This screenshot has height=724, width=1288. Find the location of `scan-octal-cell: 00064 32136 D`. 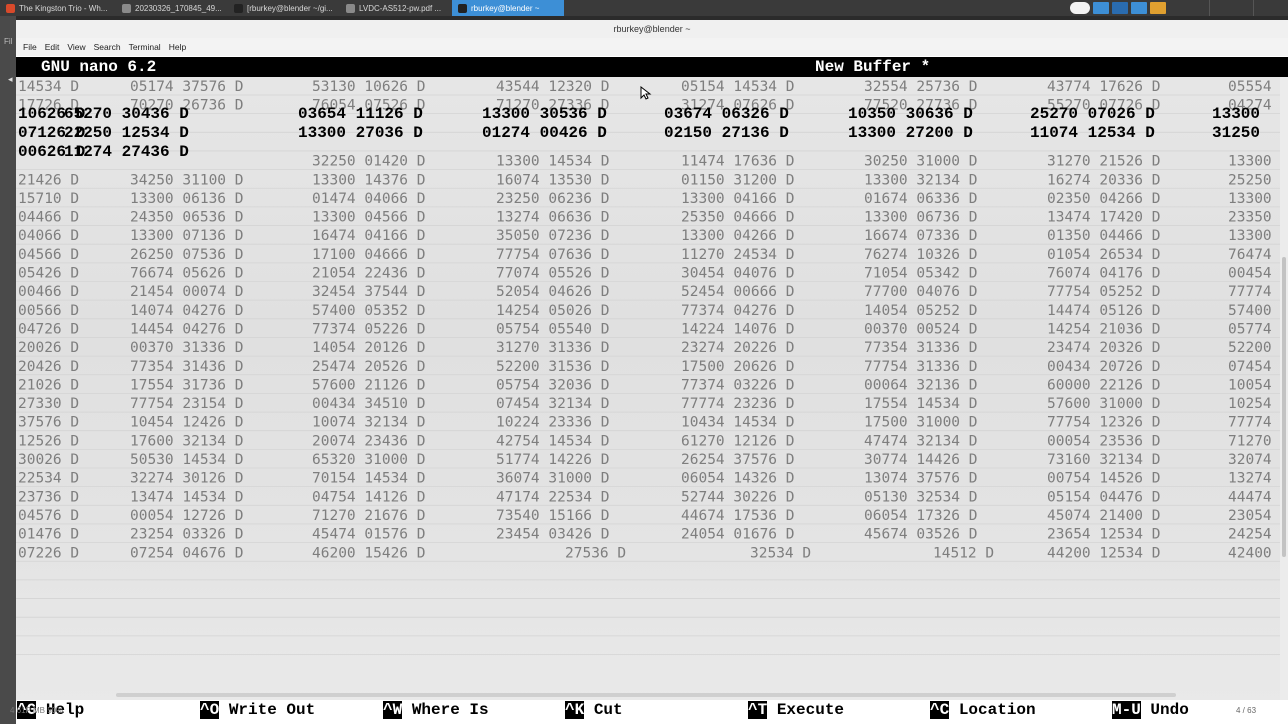

scan-octal-cell: 00064 32136 D is located at coordinates (921, 385).